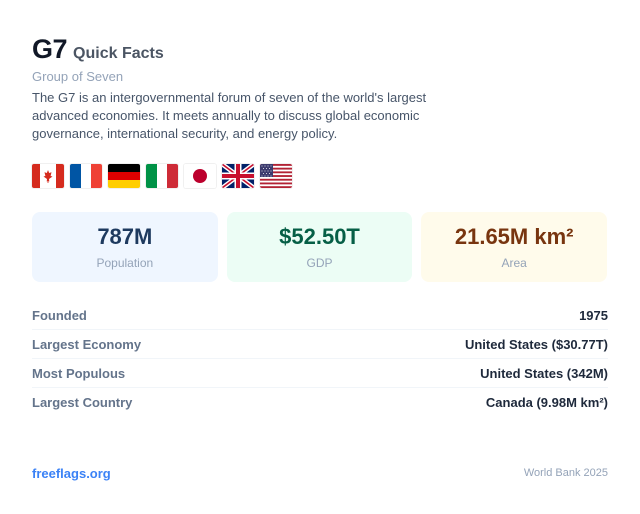 This screenshot has width=640, height=514. I want to click on area-stat-card: 21.65M km² Area, so click(514, 247).